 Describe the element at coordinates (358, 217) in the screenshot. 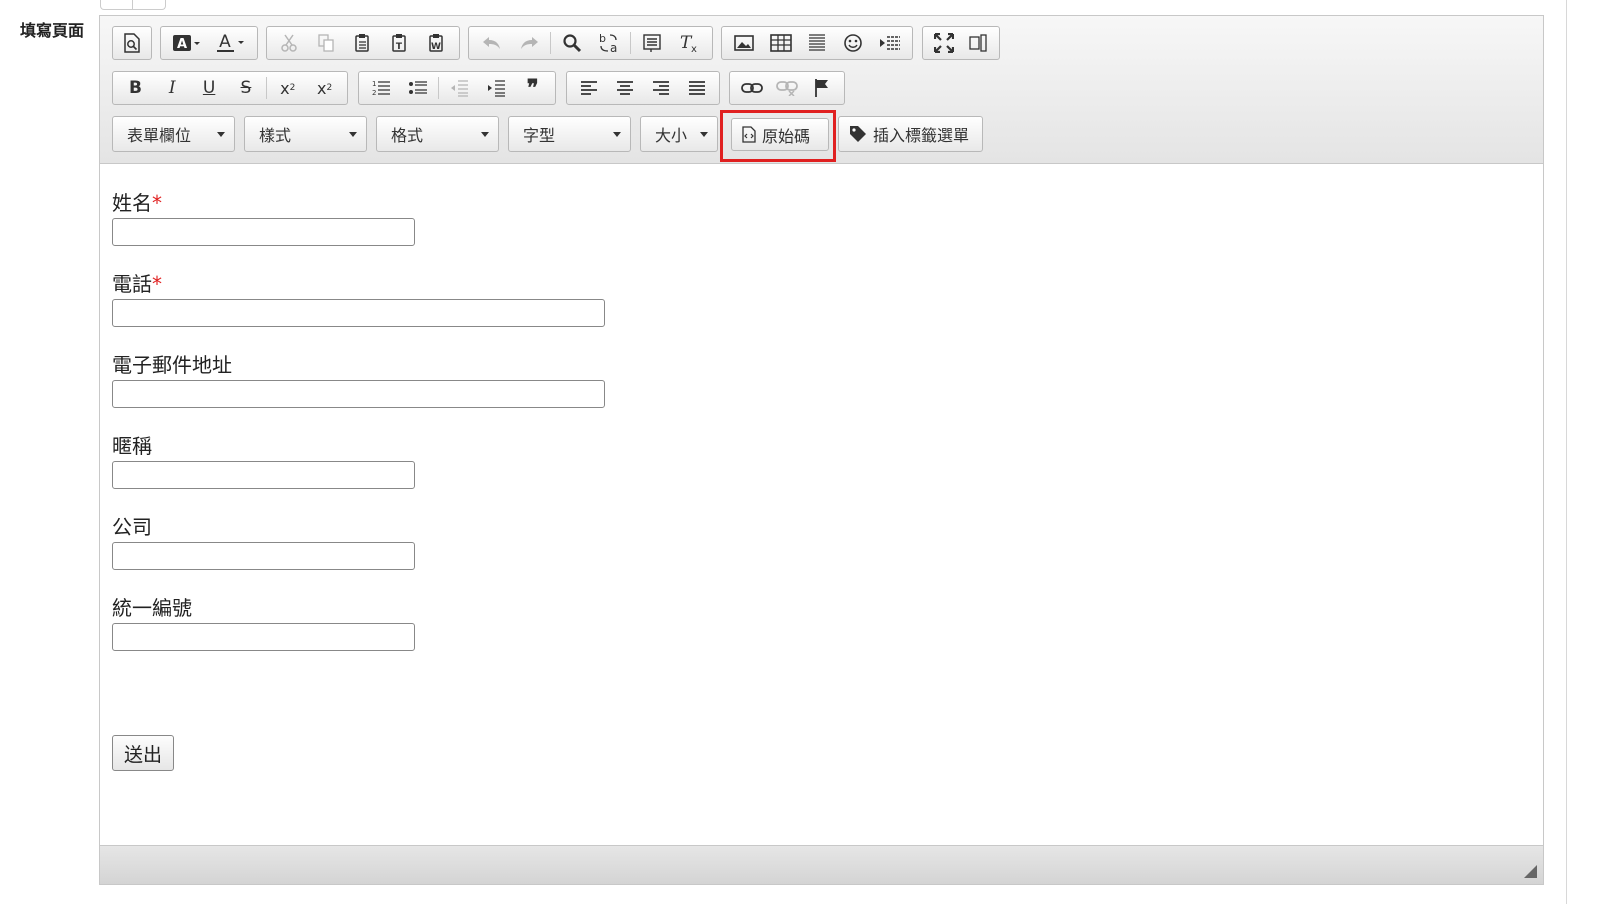

I see `form-field-name: 姓名*` at that location.